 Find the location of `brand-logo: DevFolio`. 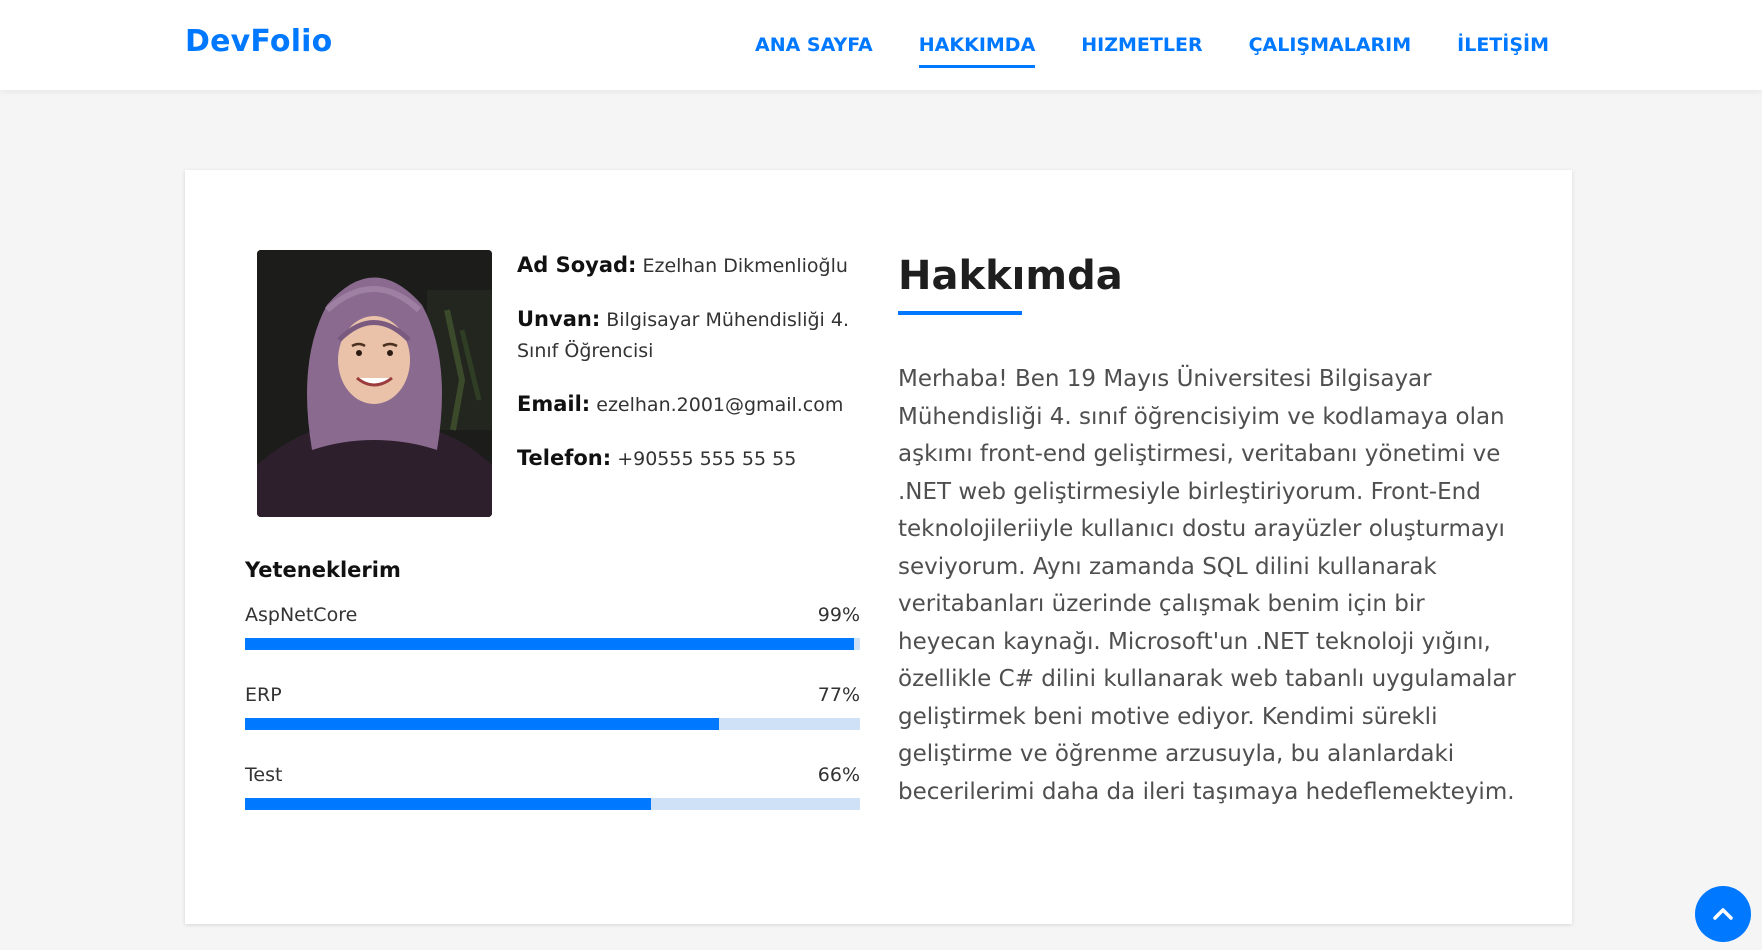

brand-logo: DevFolio is located at coordinates (258, 41).